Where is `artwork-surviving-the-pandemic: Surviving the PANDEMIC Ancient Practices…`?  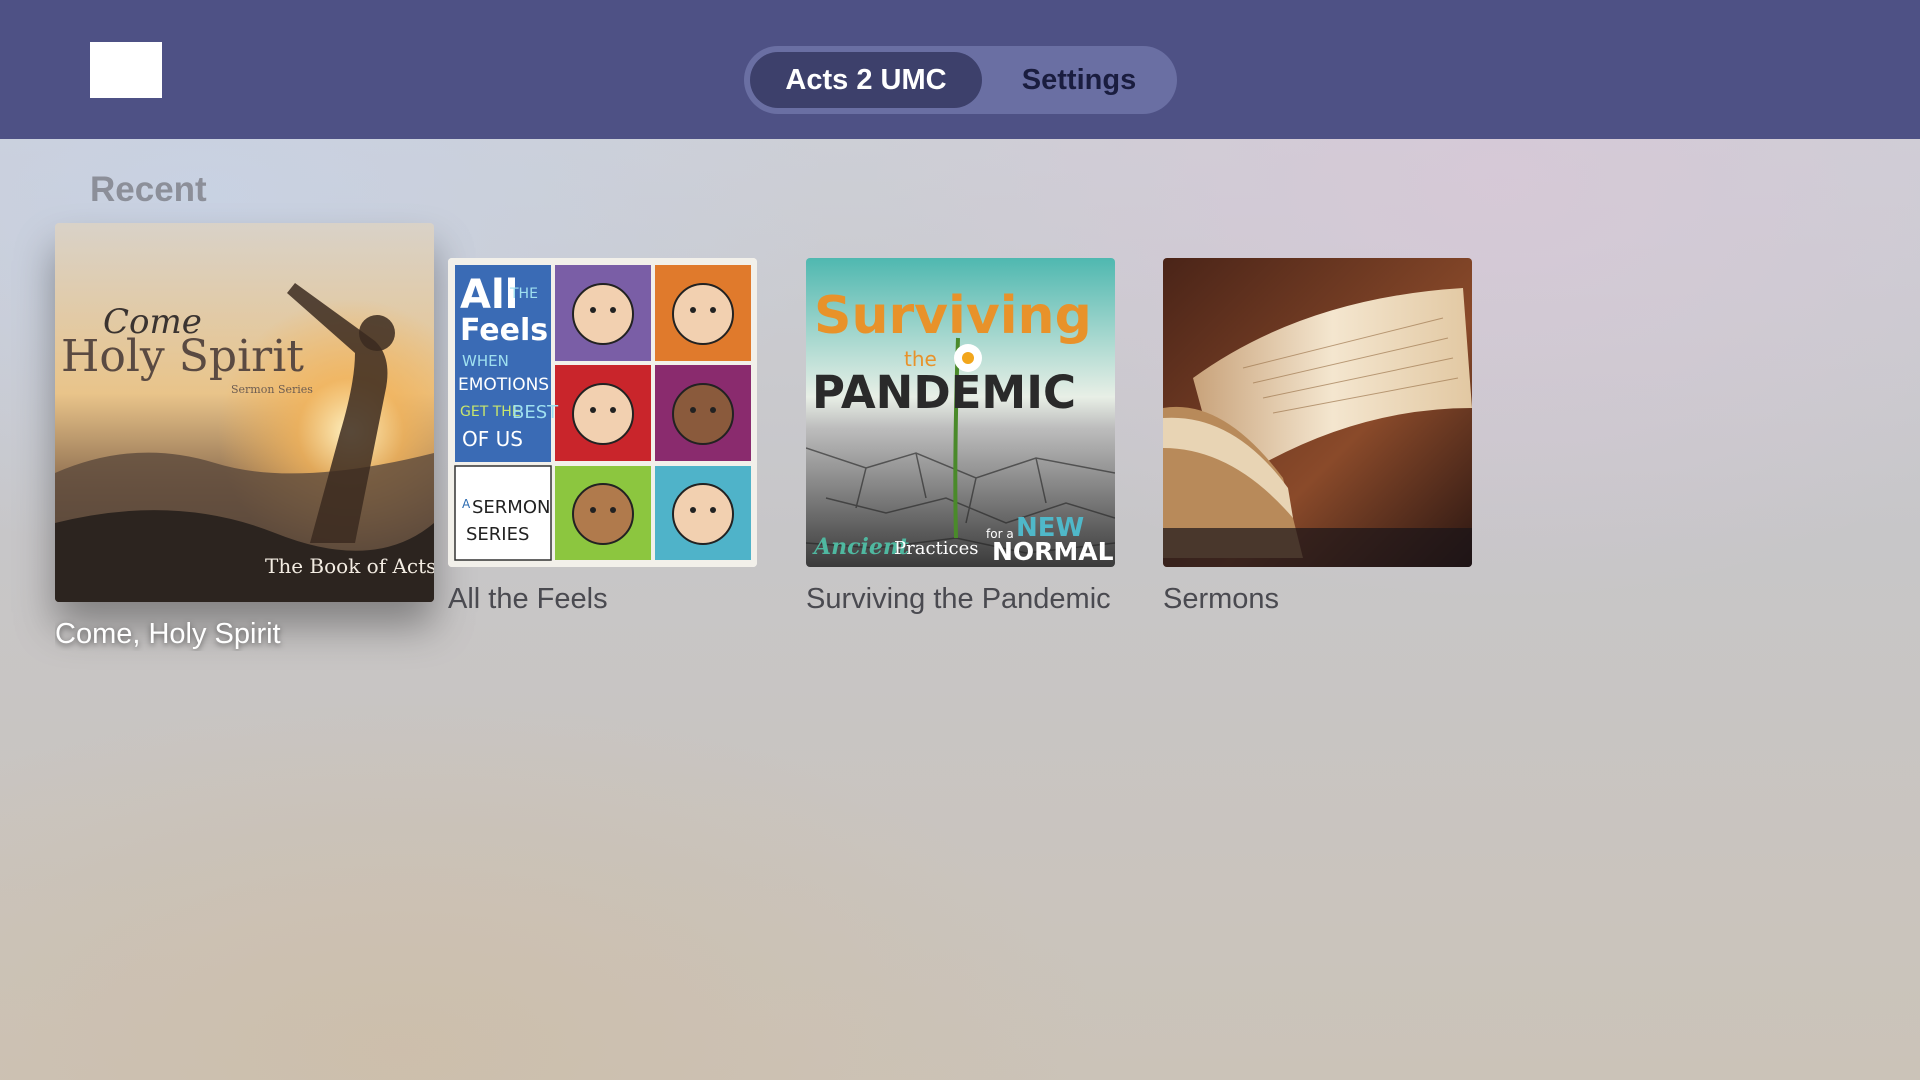 artwork-surviving-the-pandemic: Surviving the PANDEMIC Ancient Practices… is located at coordinates (960, 412).